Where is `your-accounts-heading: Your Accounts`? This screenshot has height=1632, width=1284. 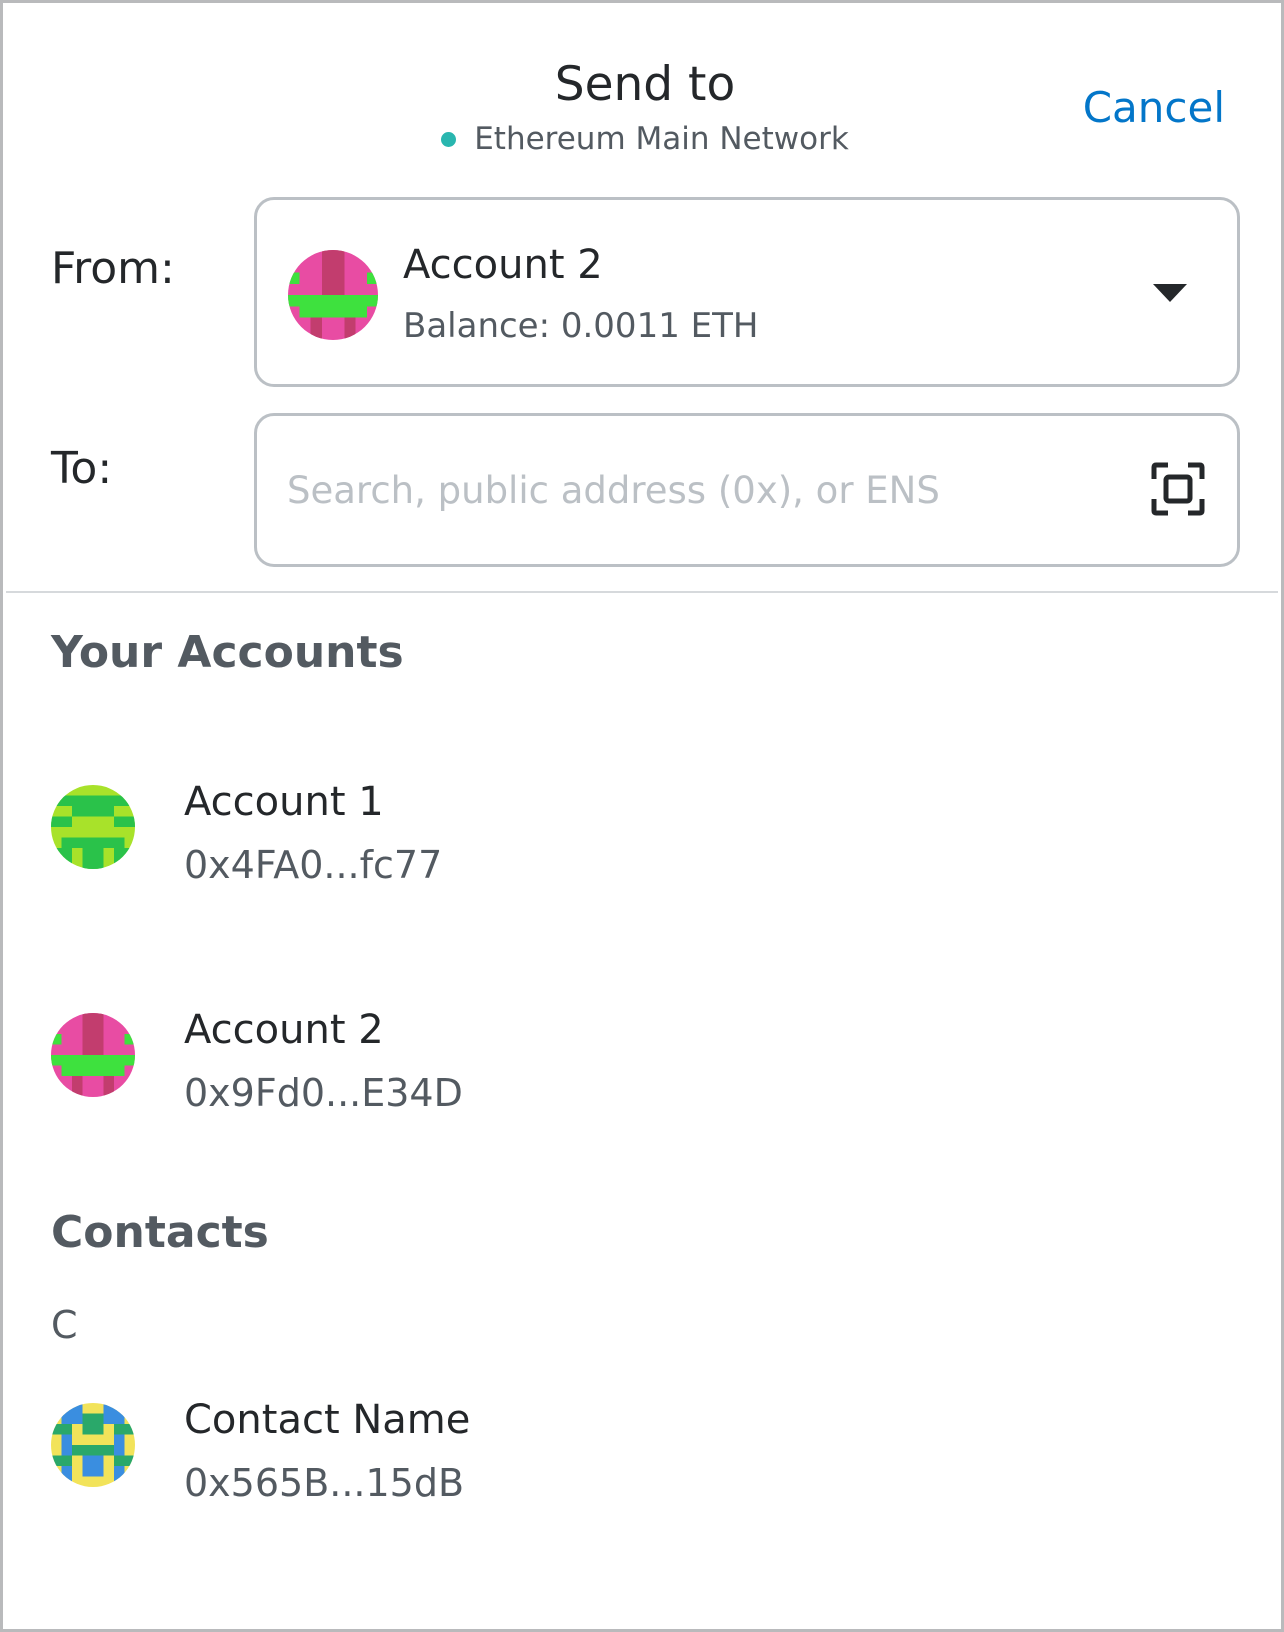
your-accounts-heading: Your Accounts is located at coordinates (227, 652).